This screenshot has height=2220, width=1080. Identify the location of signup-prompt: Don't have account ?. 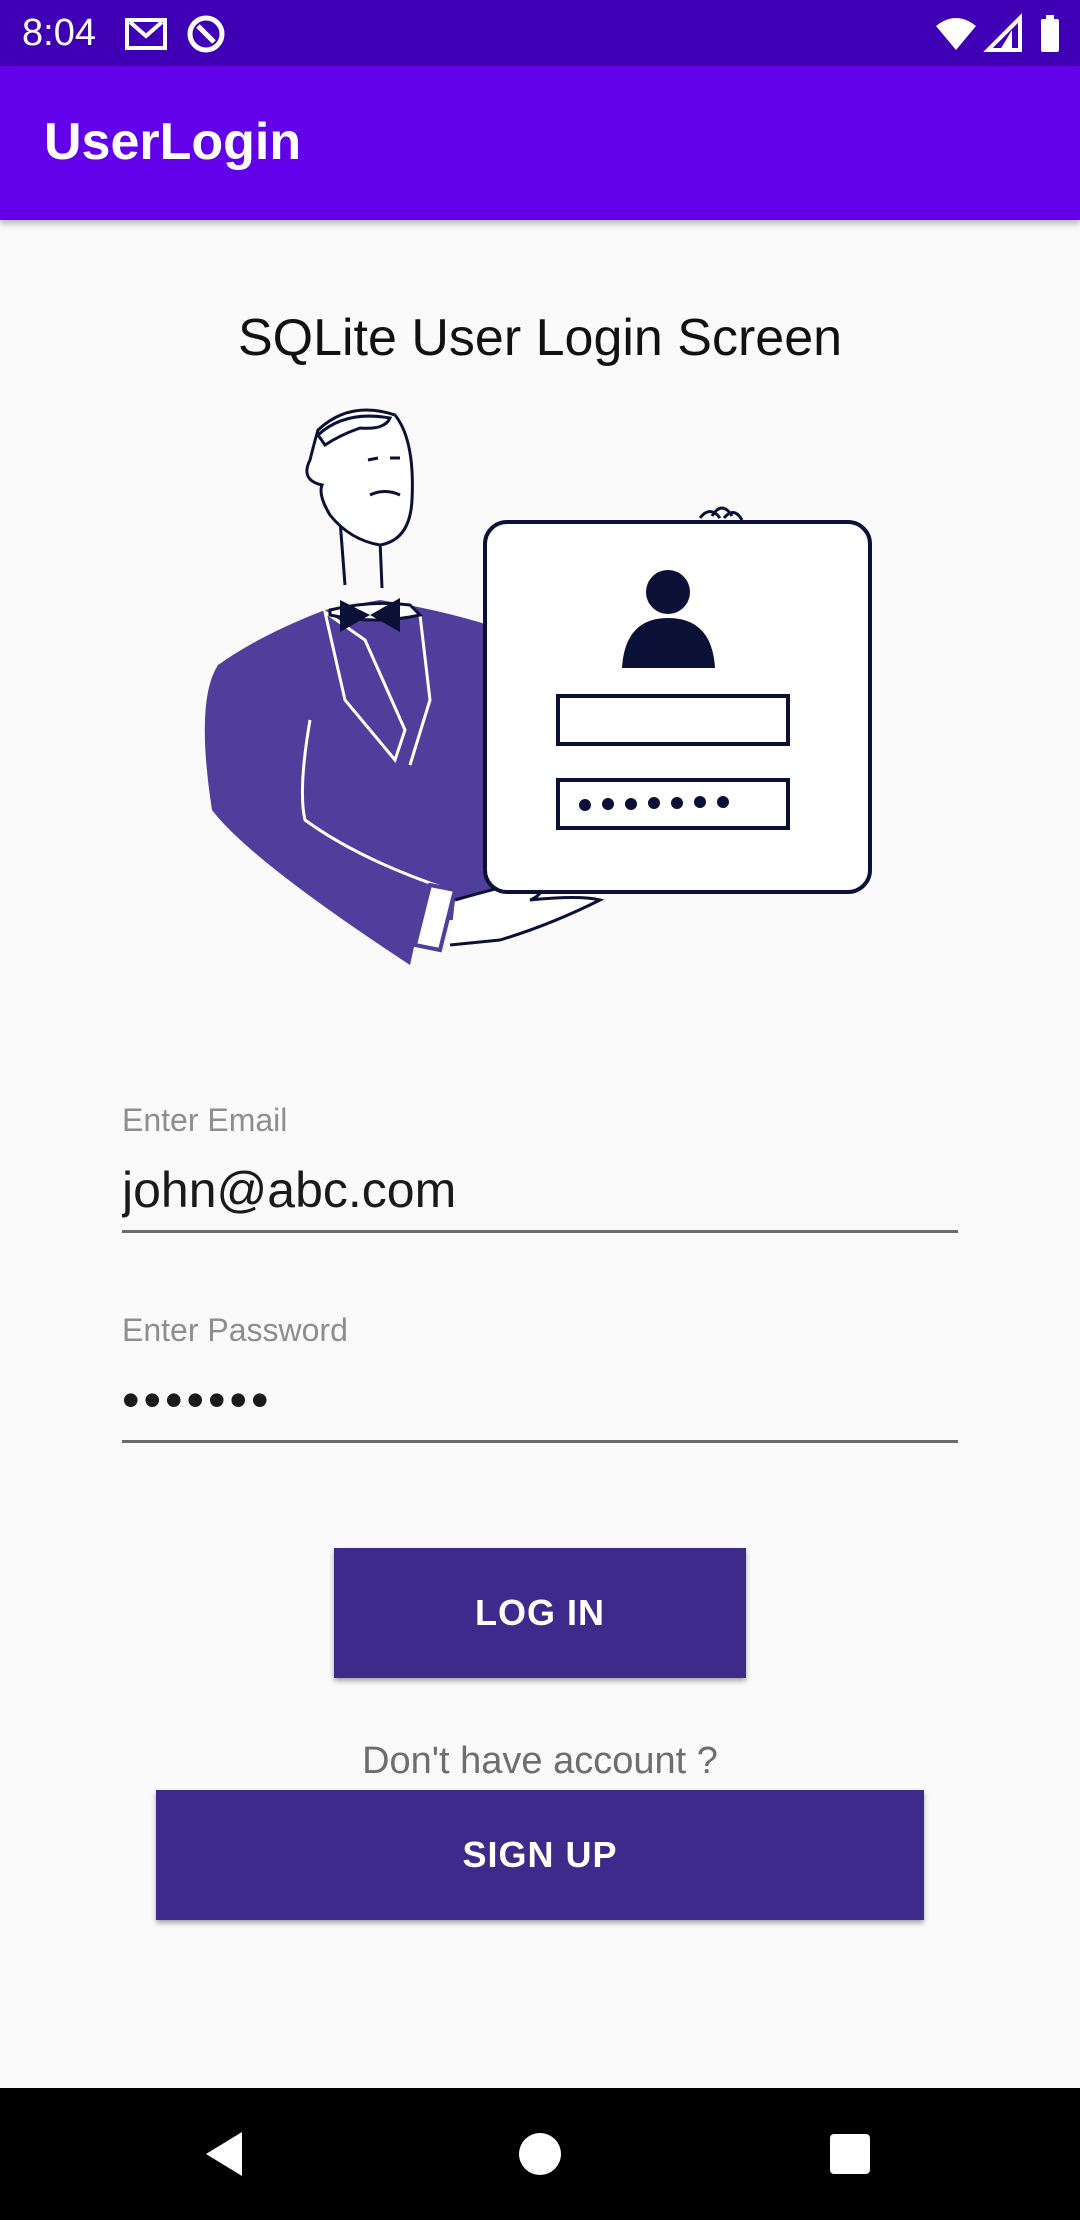
(540, 1761).